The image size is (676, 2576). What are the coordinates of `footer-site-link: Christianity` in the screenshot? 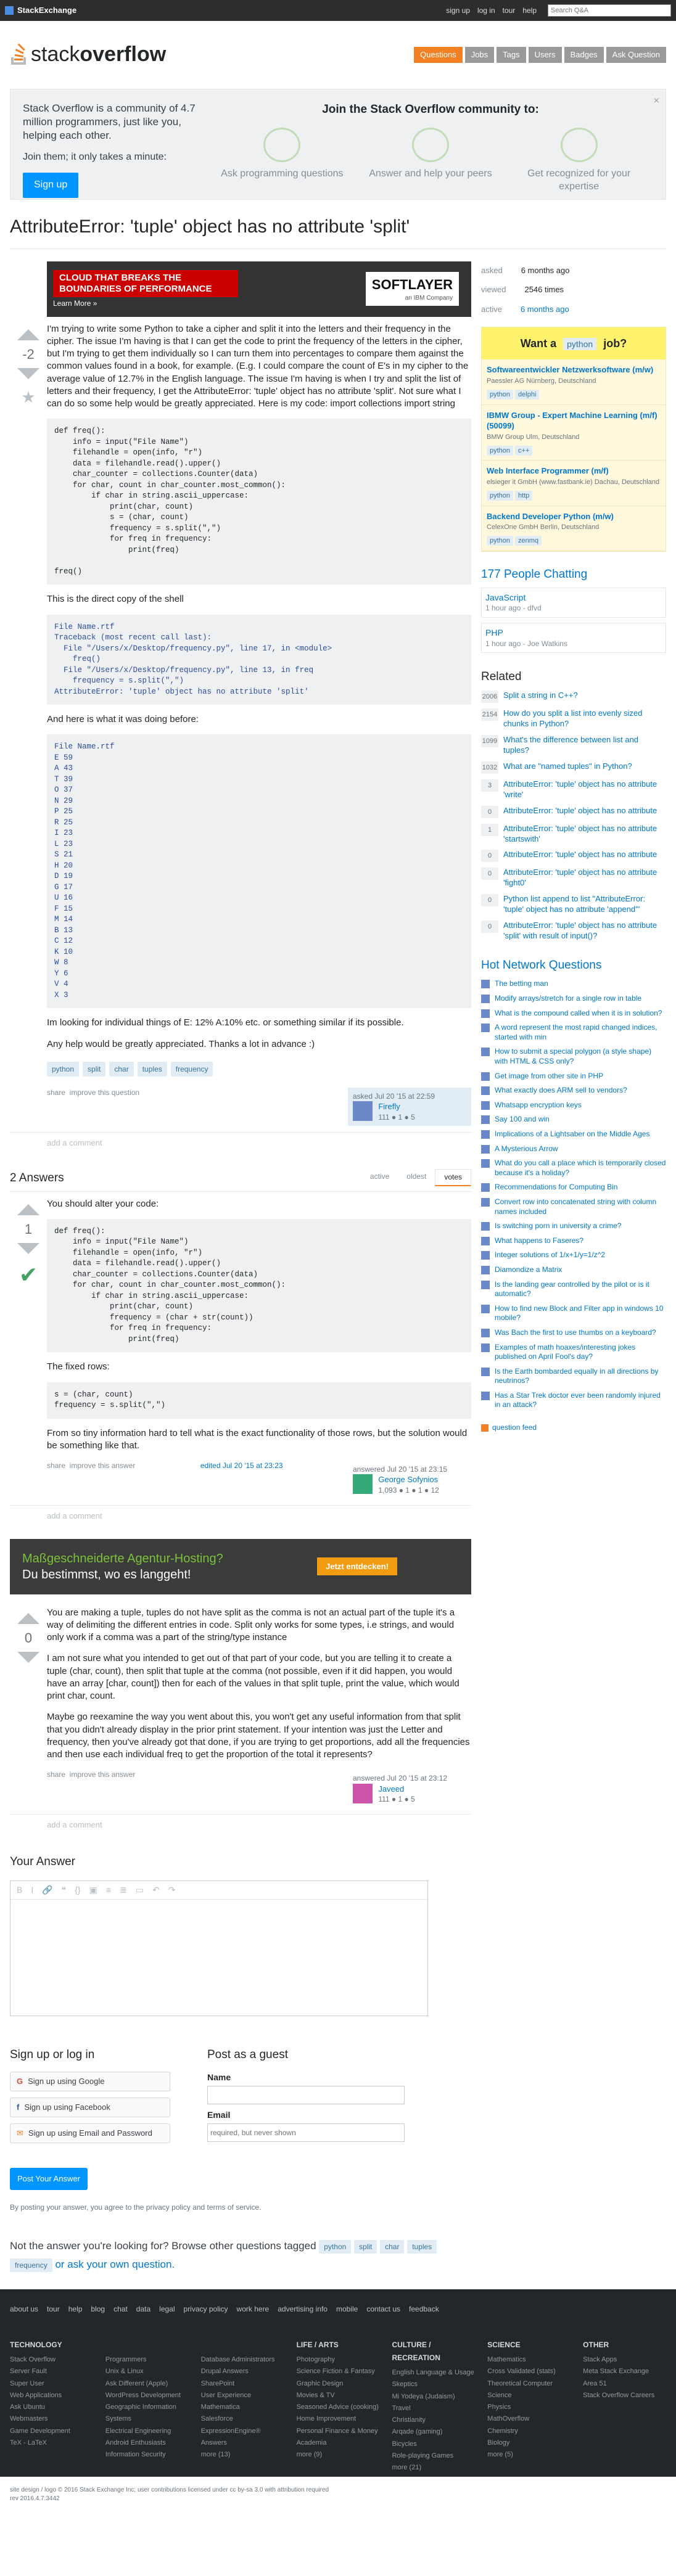 It's located at (433, 2420).